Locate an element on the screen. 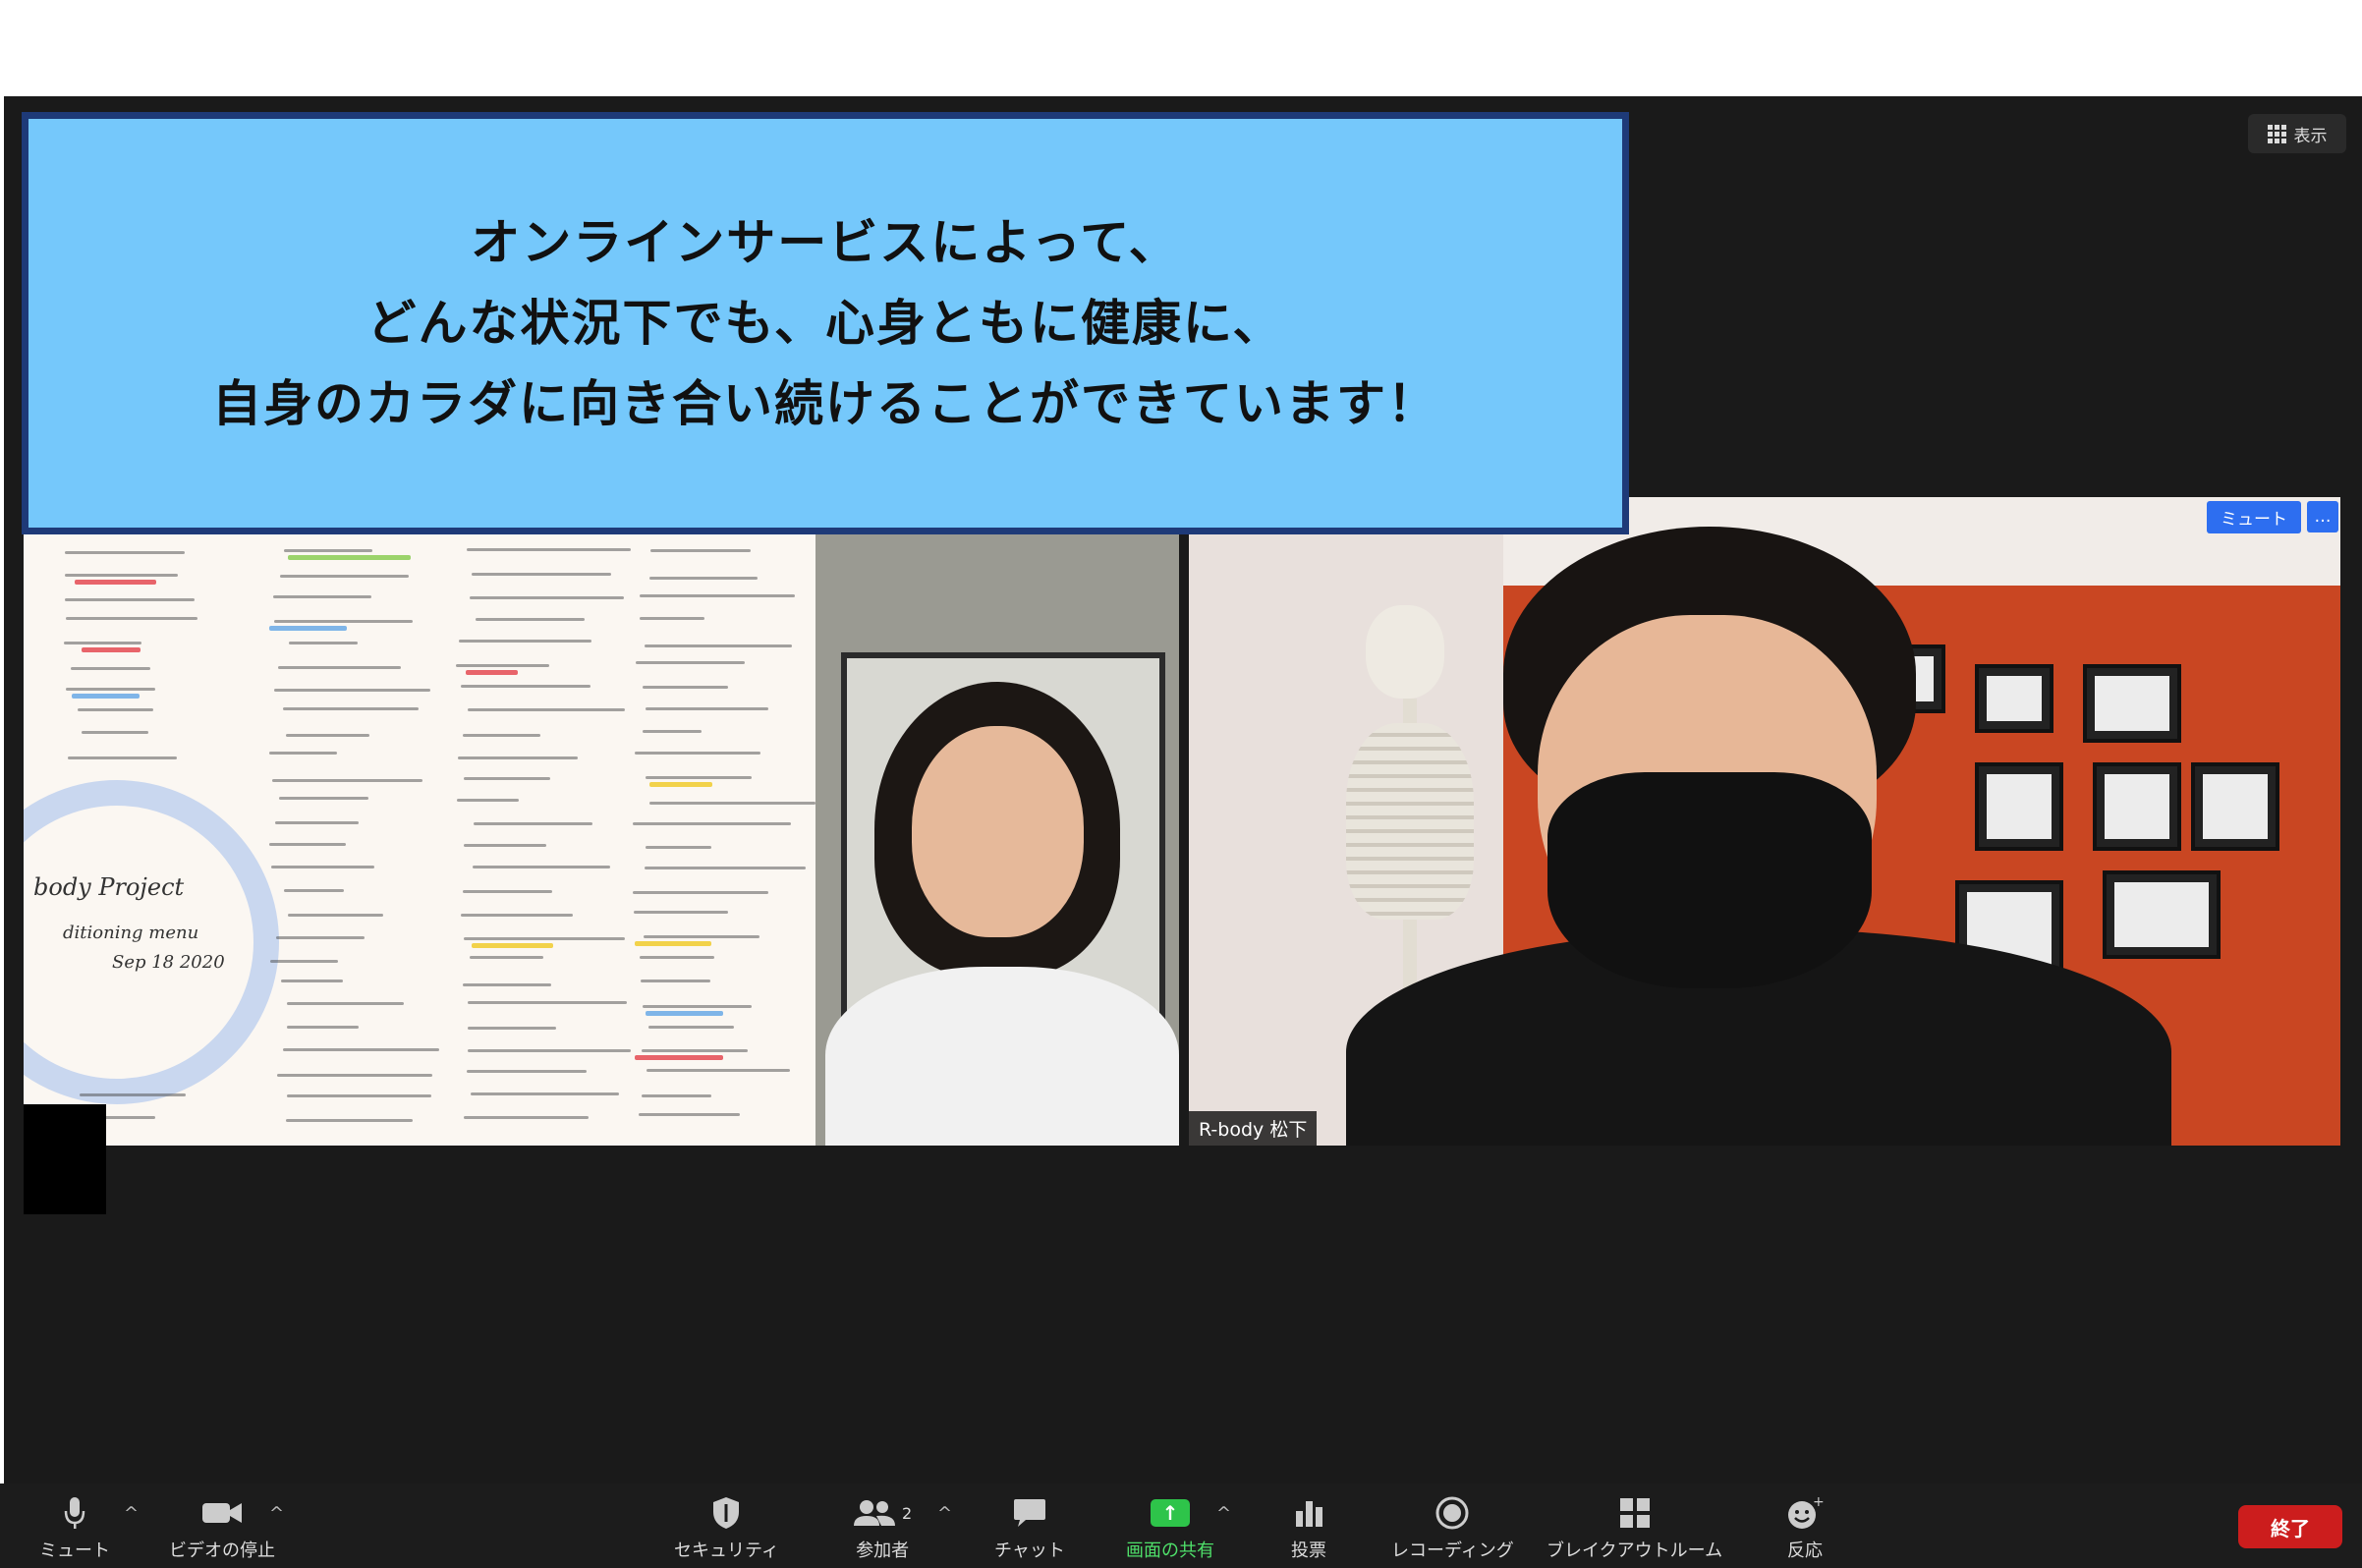 The image size is (2362, 1568). breakout-grid-icon is located at coordinates (1635, 1513).